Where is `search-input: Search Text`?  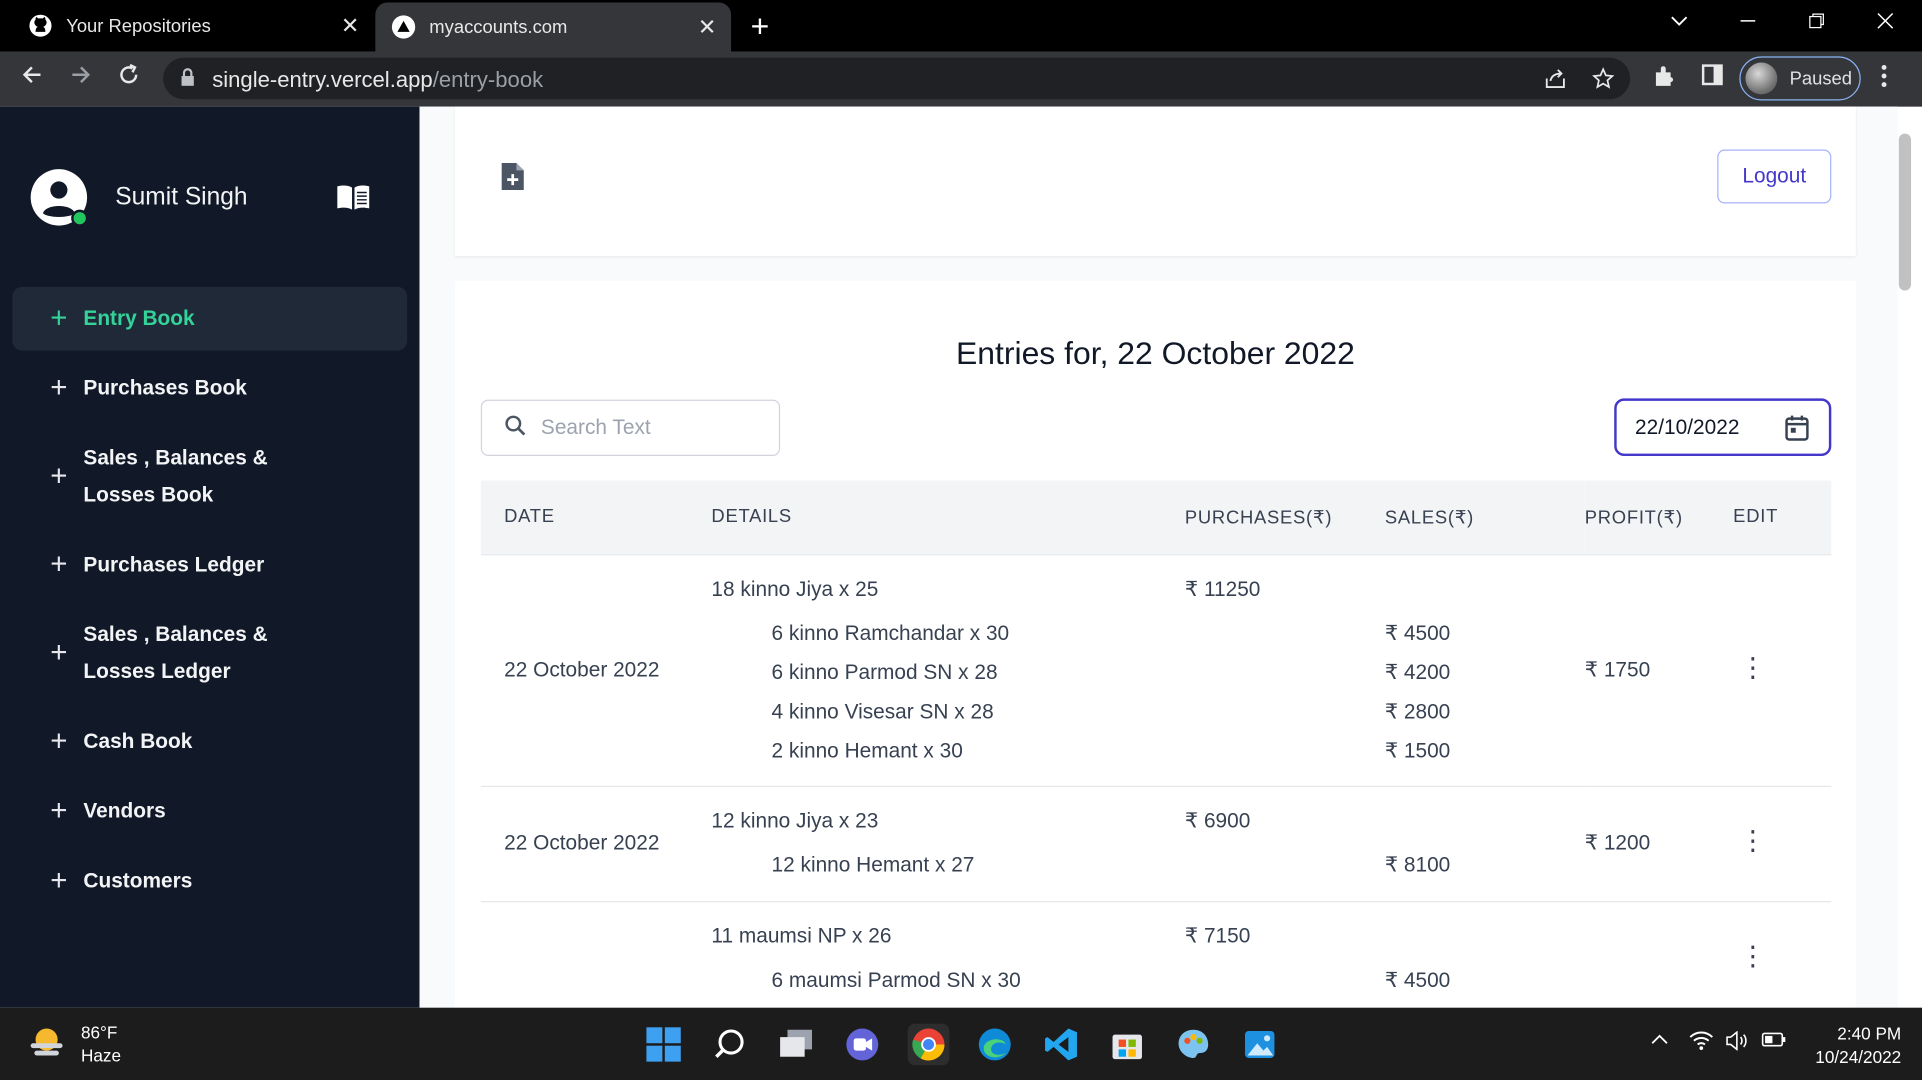 search-input: Search Text is located at coordinates (630, 428).